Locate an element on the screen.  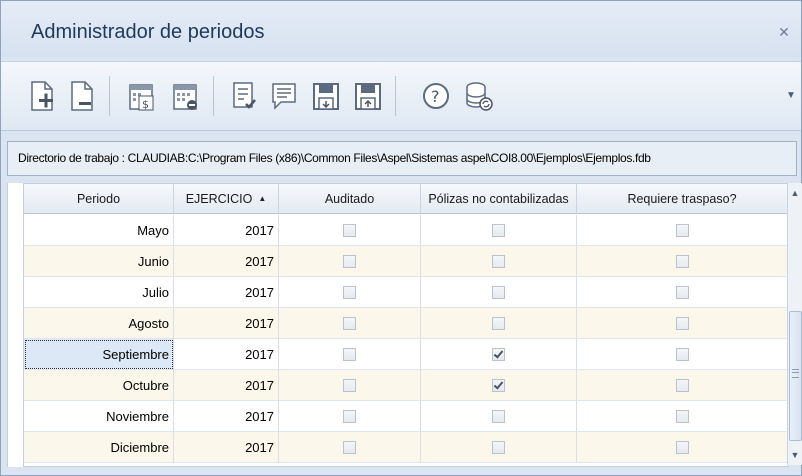
save-export-icon is located at coordinates (326, 96).